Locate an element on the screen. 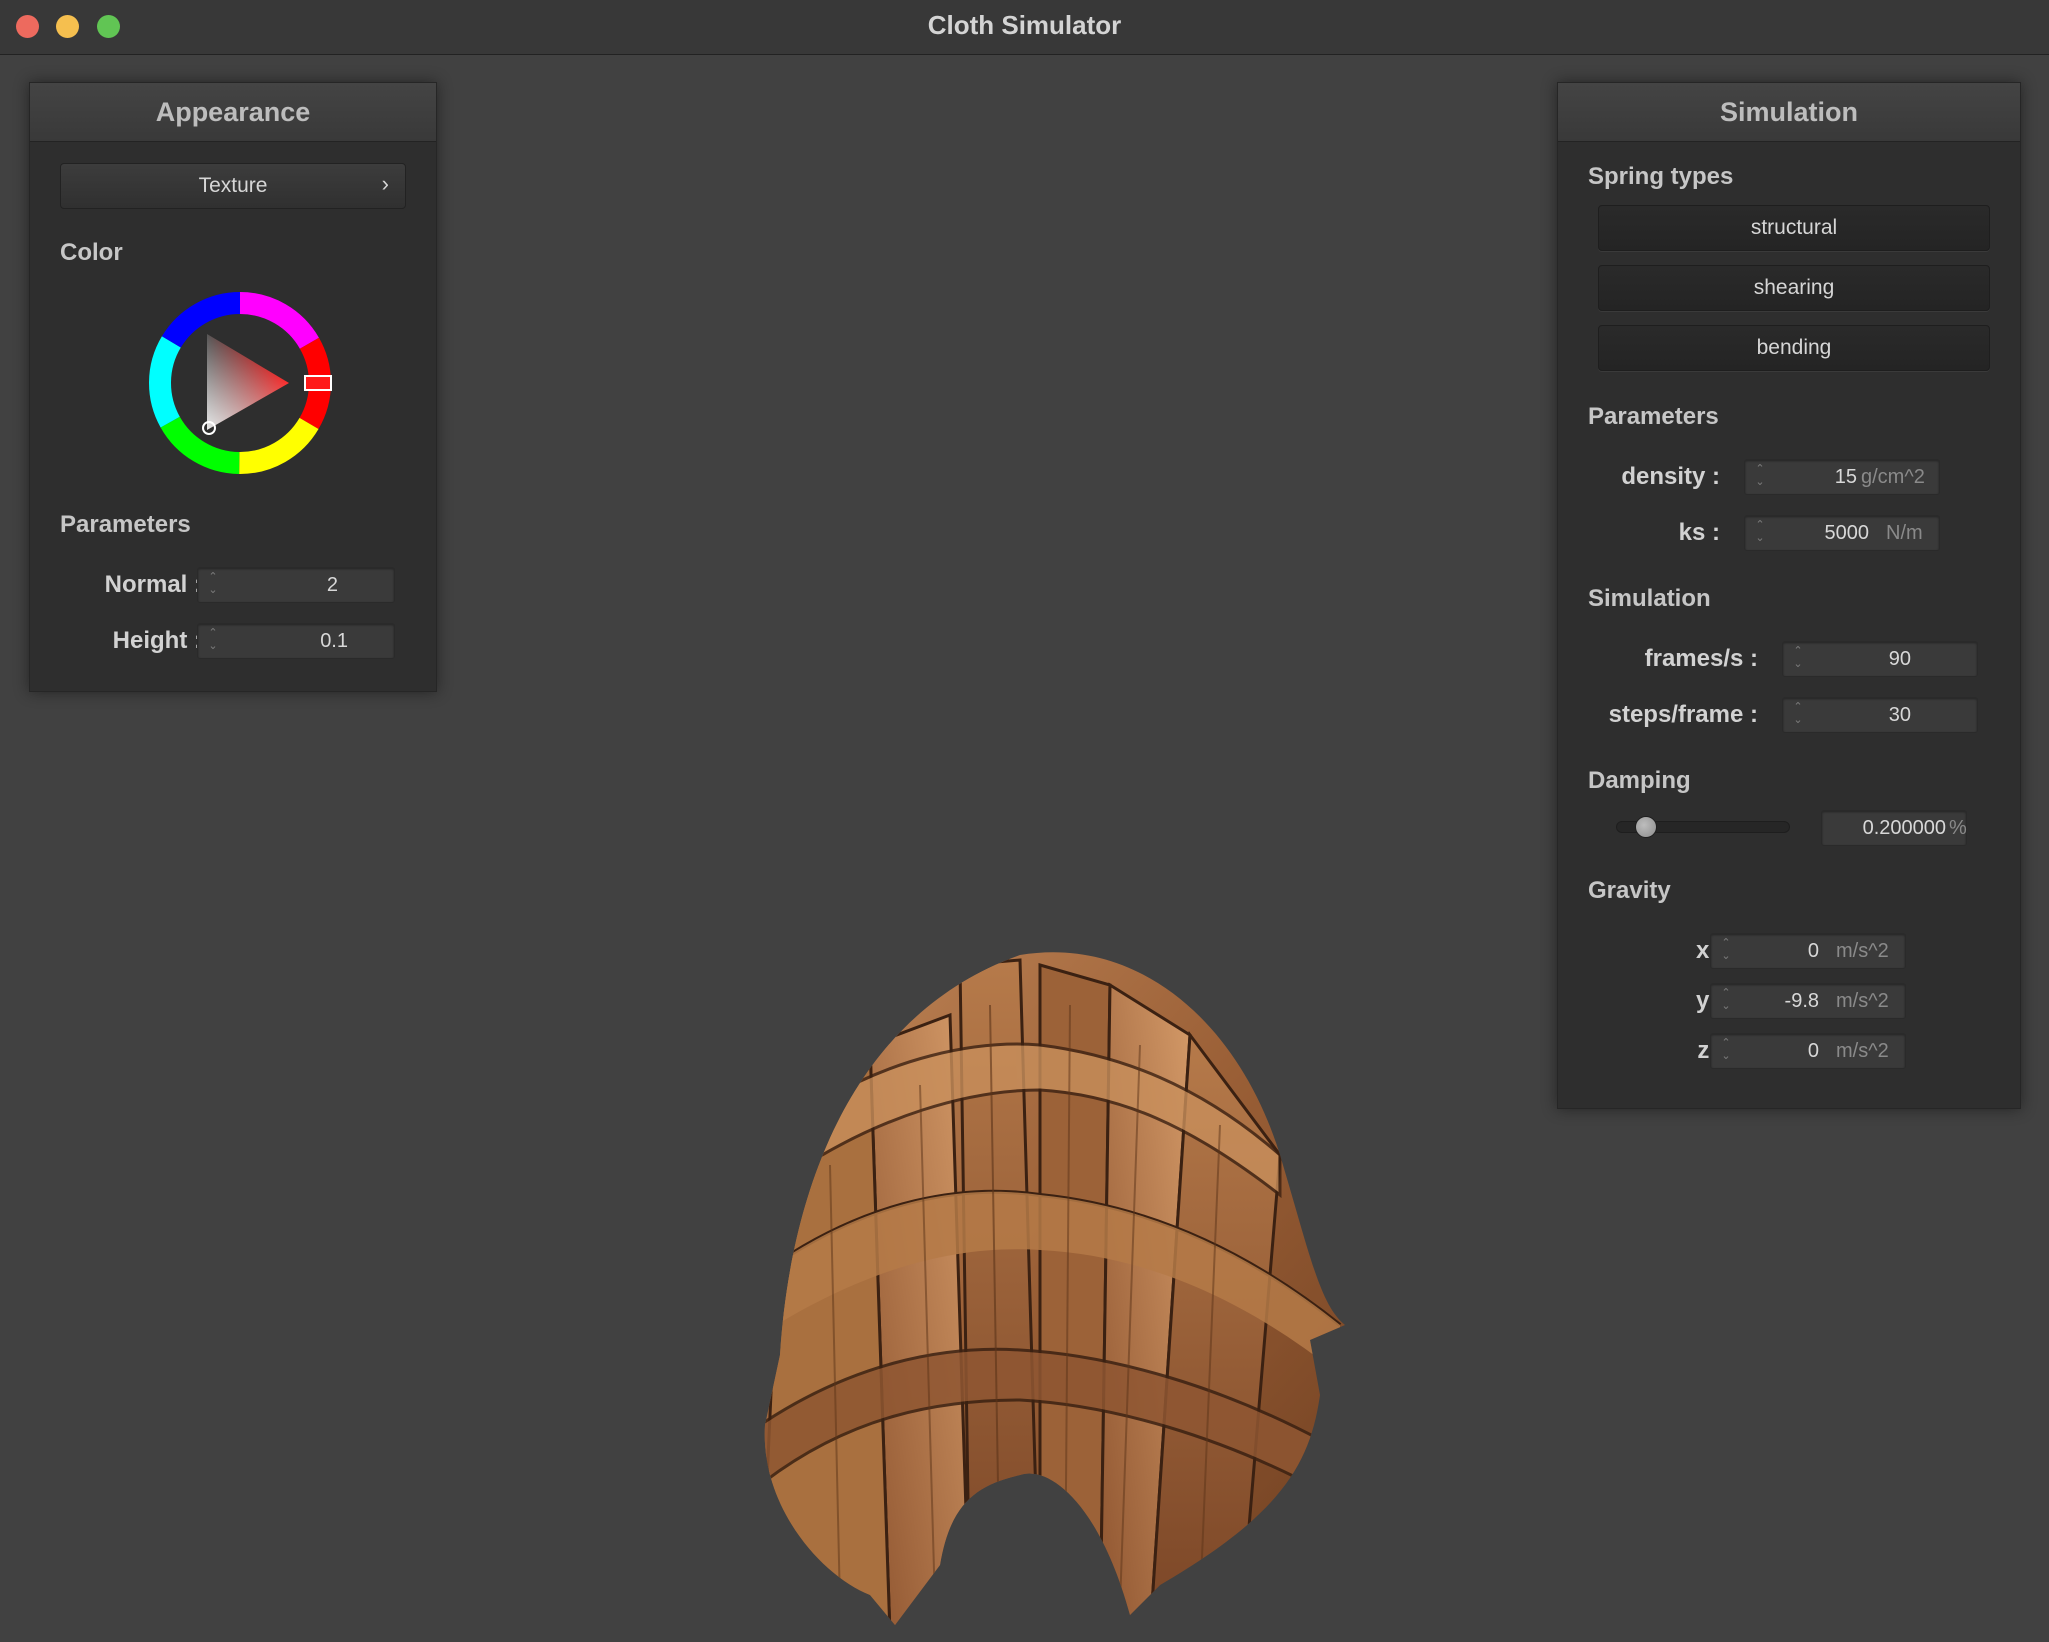 This screenshot has height=1642, width=2049. color-label: Color is located at coordinates (91, 252).